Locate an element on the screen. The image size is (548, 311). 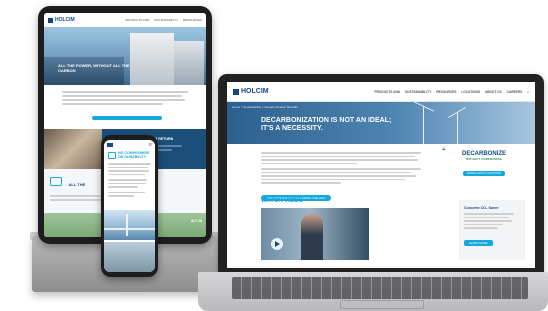
phone-device: ☰ NO COMPROMISE ON DURABILITY is located at coordinates (129, 206).